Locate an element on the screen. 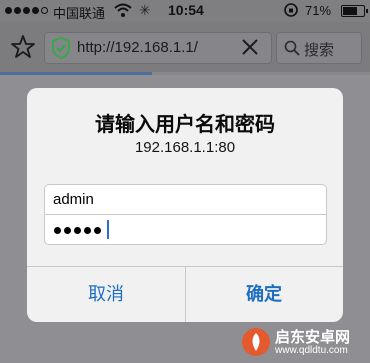  password-field is located at coordinates (185, 229).